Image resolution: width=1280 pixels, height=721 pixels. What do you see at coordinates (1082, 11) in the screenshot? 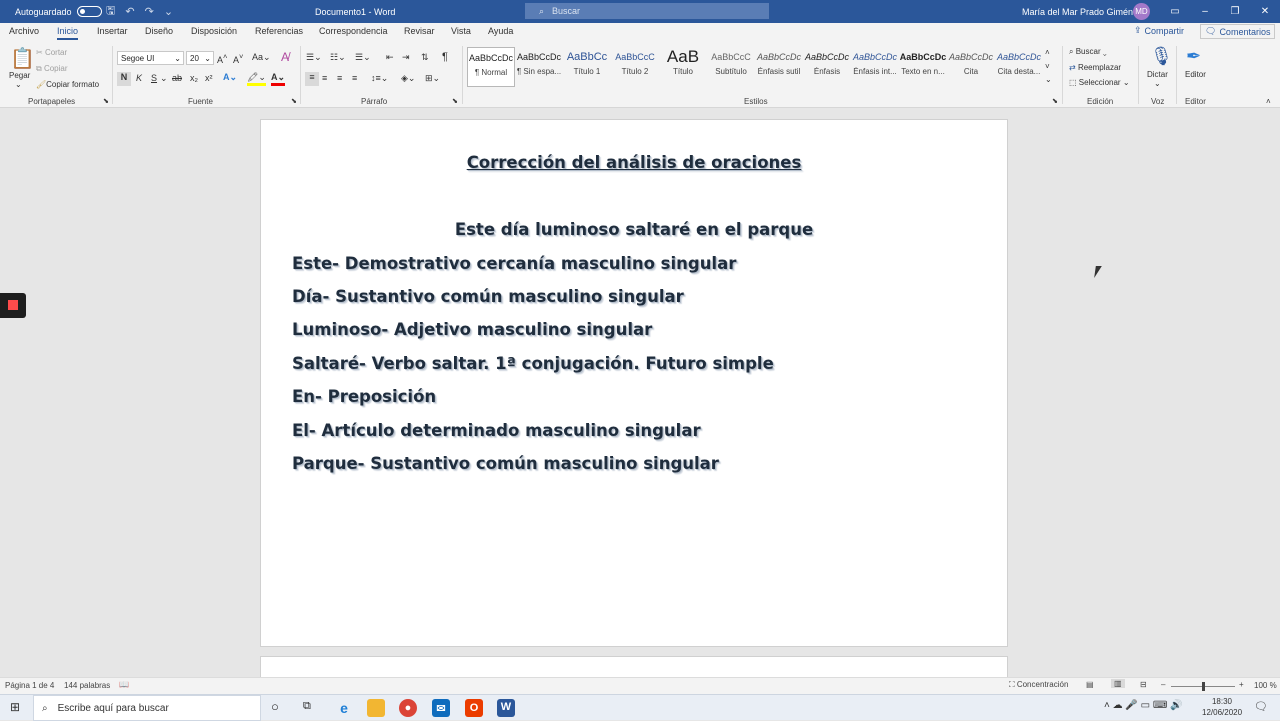
I see `user-name: María del Mar Prado Giménez` at bounding box center [1082, 11].